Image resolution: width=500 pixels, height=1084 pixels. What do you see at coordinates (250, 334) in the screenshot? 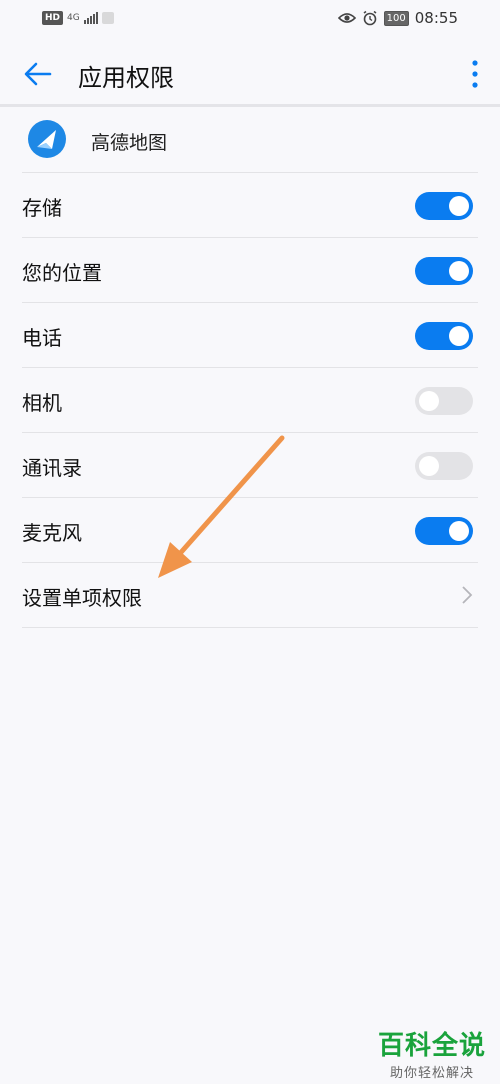
I see `permission-row-phone: 电话` at bounding box center [250, 334].